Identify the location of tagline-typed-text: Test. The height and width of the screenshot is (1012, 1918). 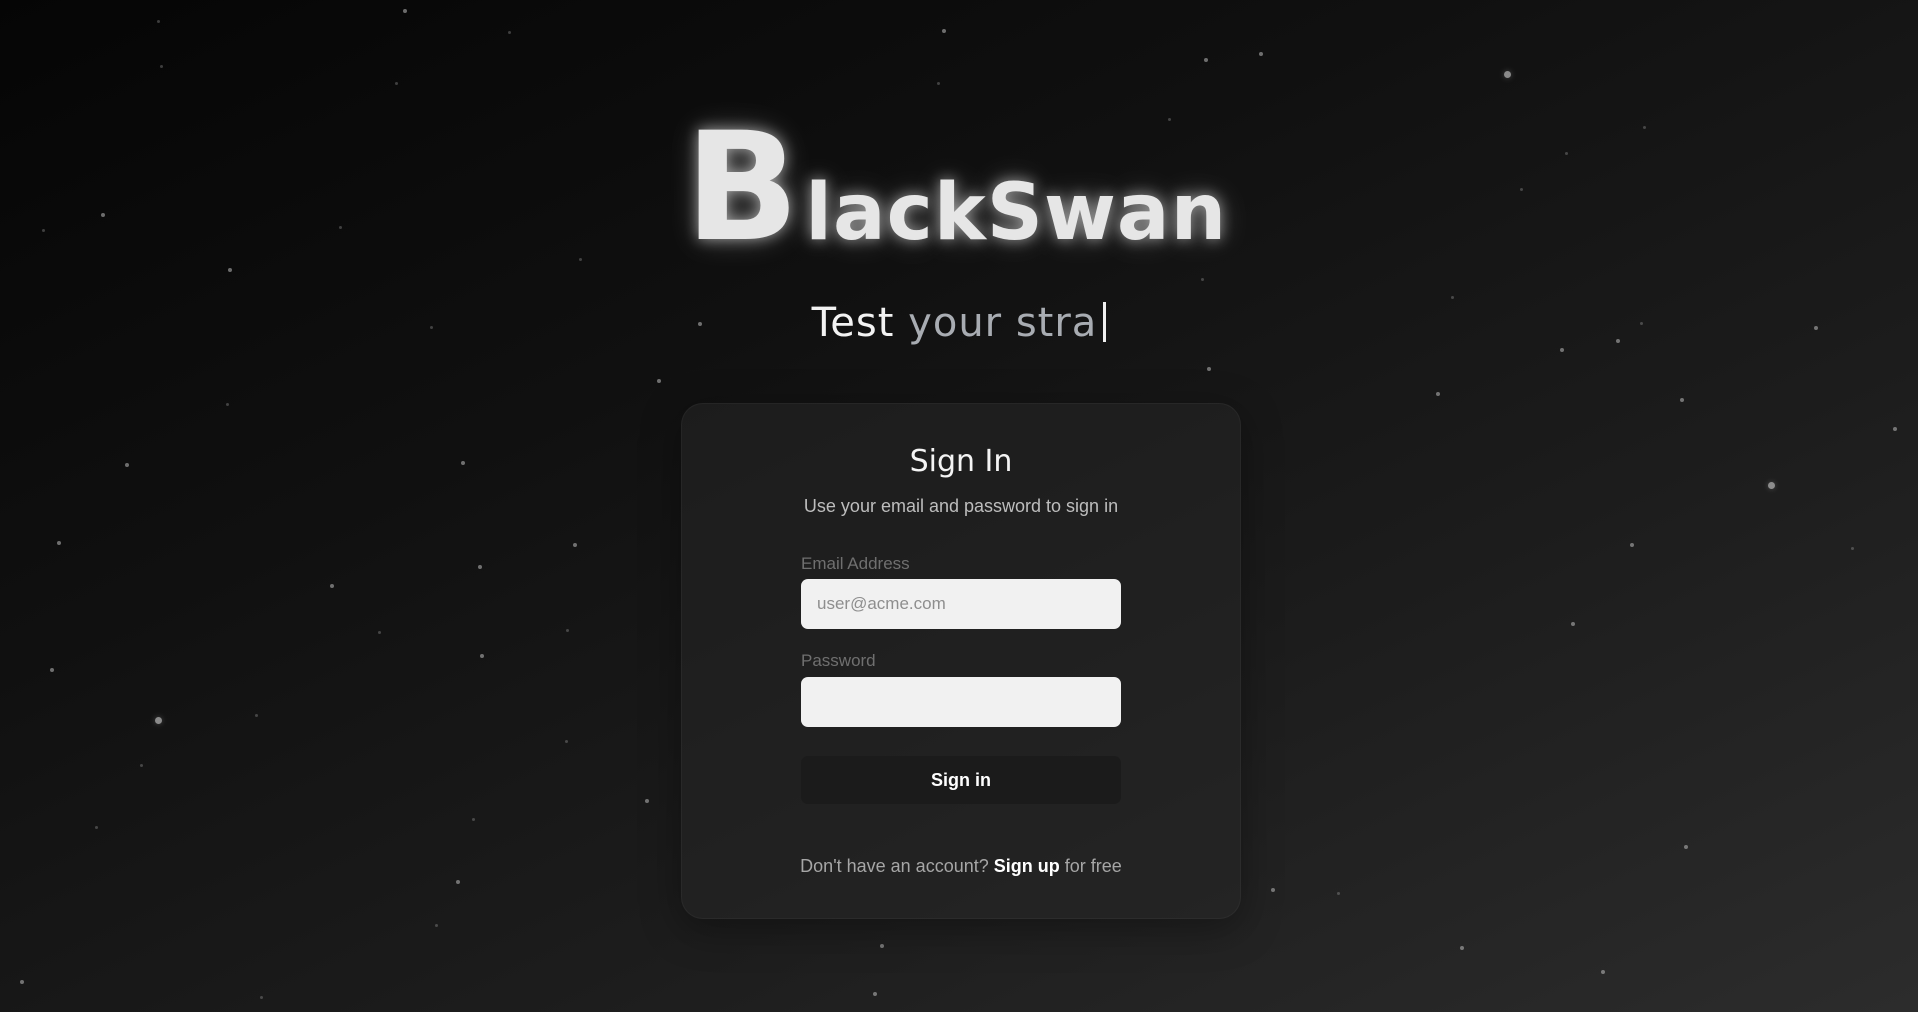
(853, 323).